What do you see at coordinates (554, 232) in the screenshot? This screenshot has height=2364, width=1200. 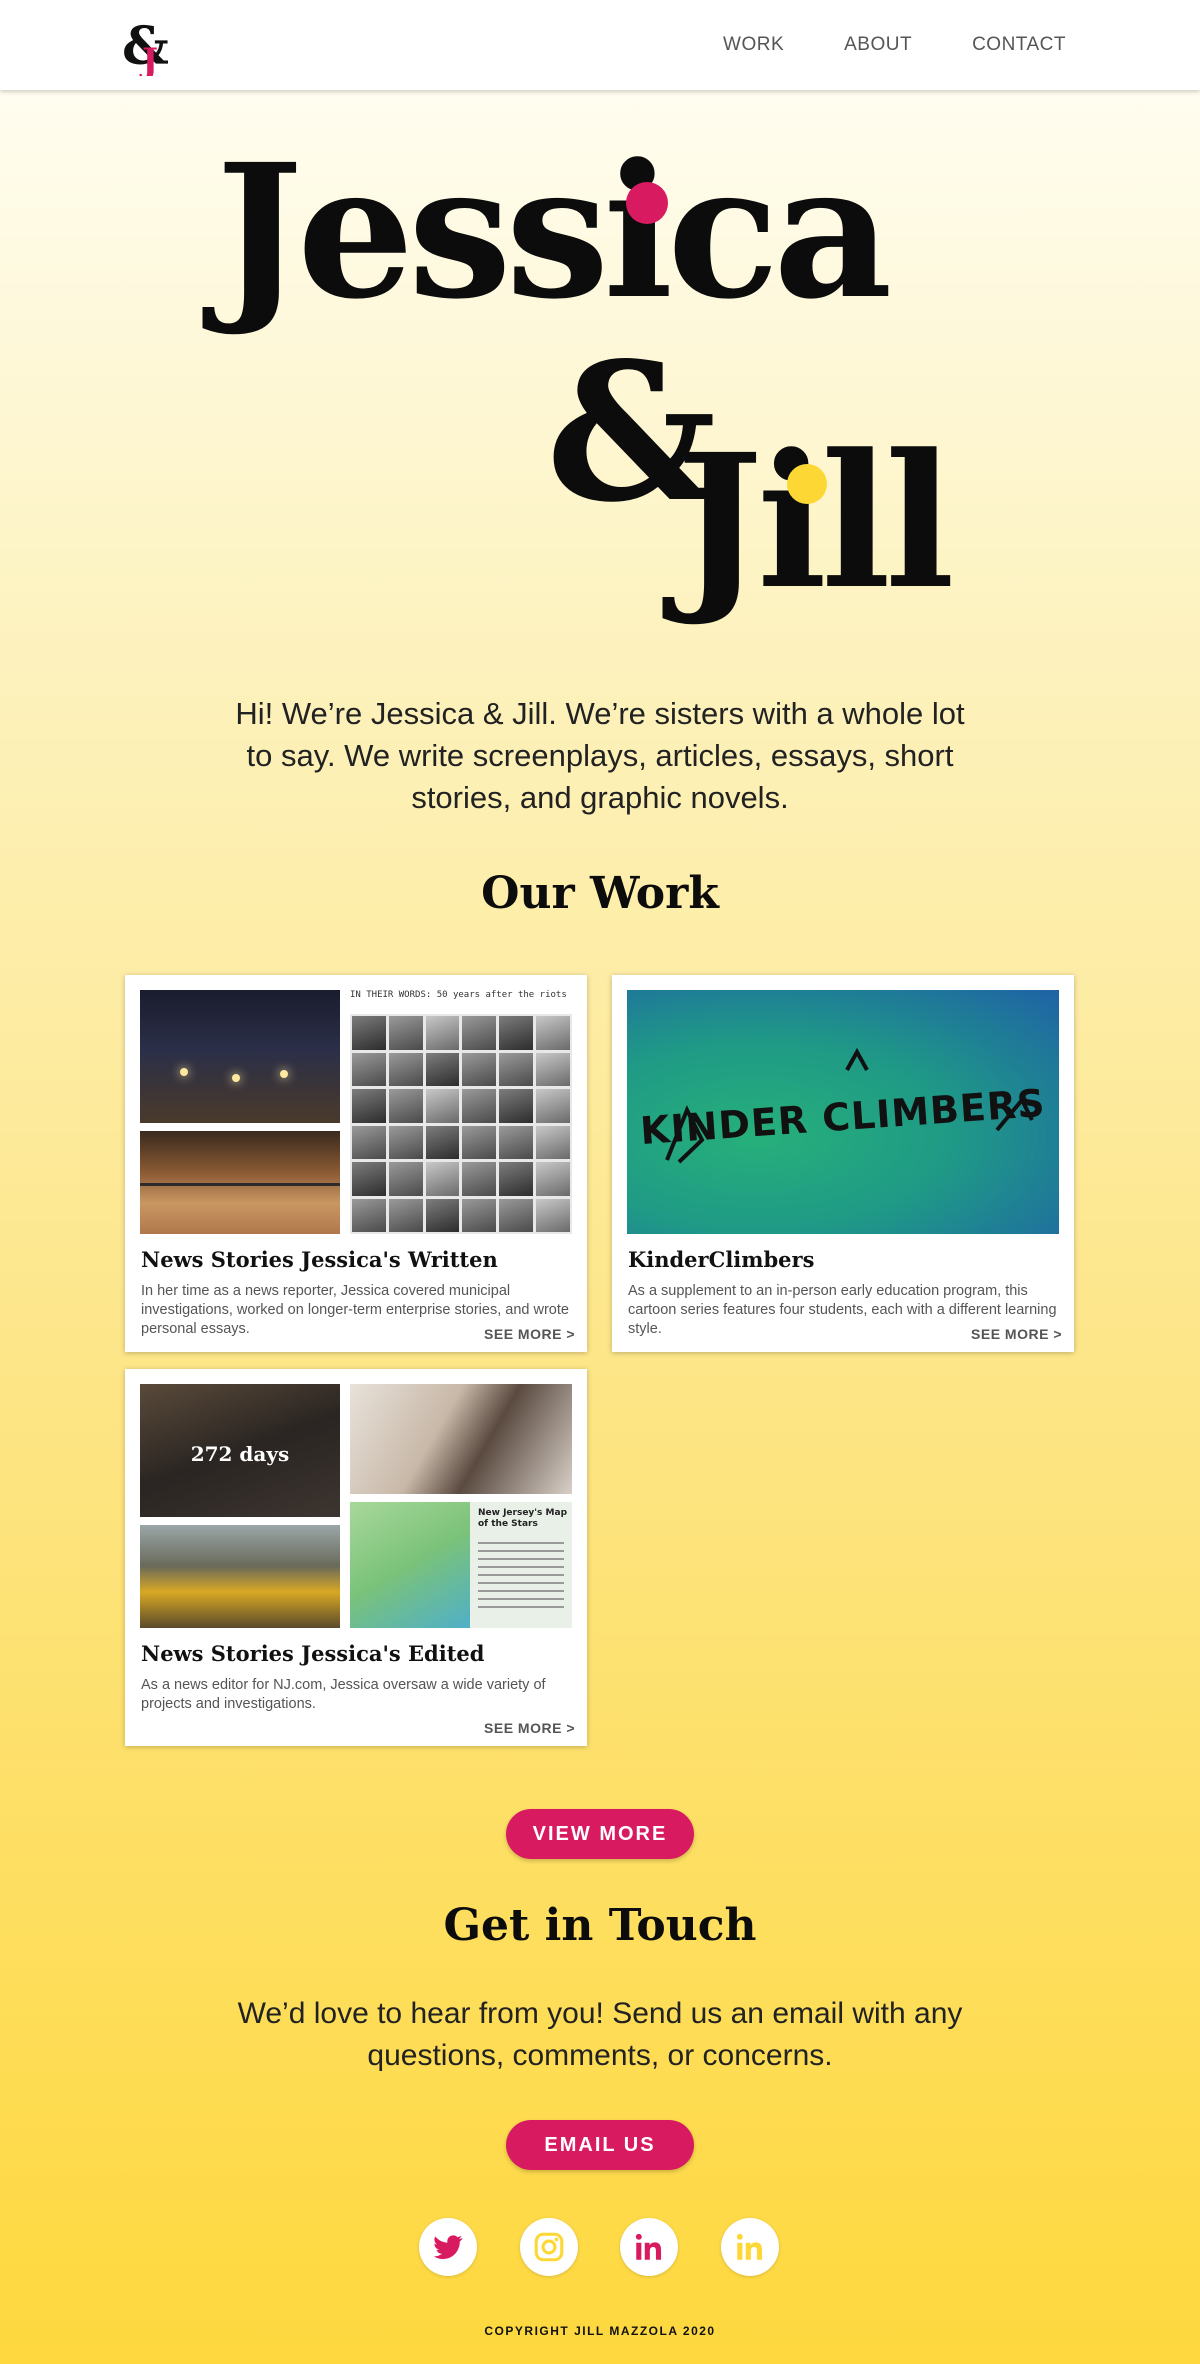 I see `hero-title-jessica: Jessica` at bounding box center [554, 232].